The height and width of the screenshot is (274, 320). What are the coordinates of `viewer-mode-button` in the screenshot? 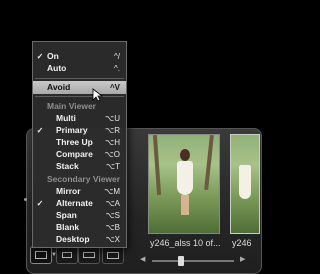 It's located at (41, 255).